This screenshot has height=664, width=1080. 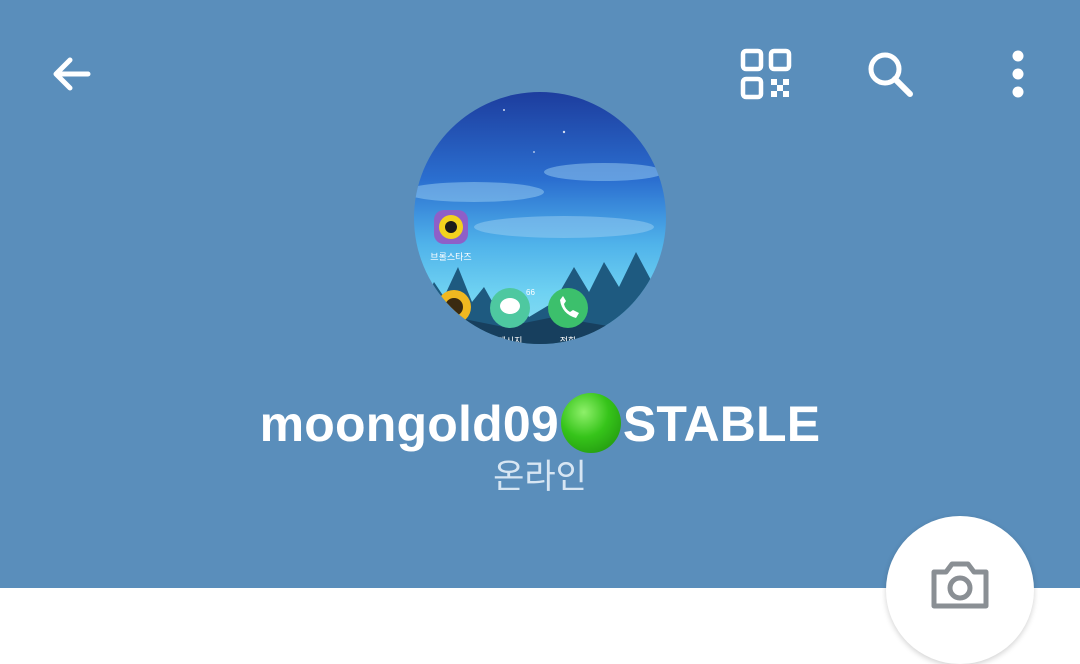 I want to click on profile-name: moongold09 STABLE, so click(x=540, y=424).